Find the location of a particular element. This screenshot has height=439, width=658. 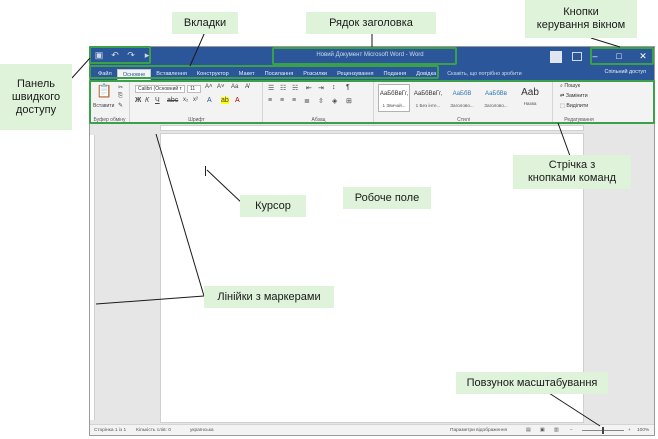

language-indicator: українська is located at coordinates (202, 430).